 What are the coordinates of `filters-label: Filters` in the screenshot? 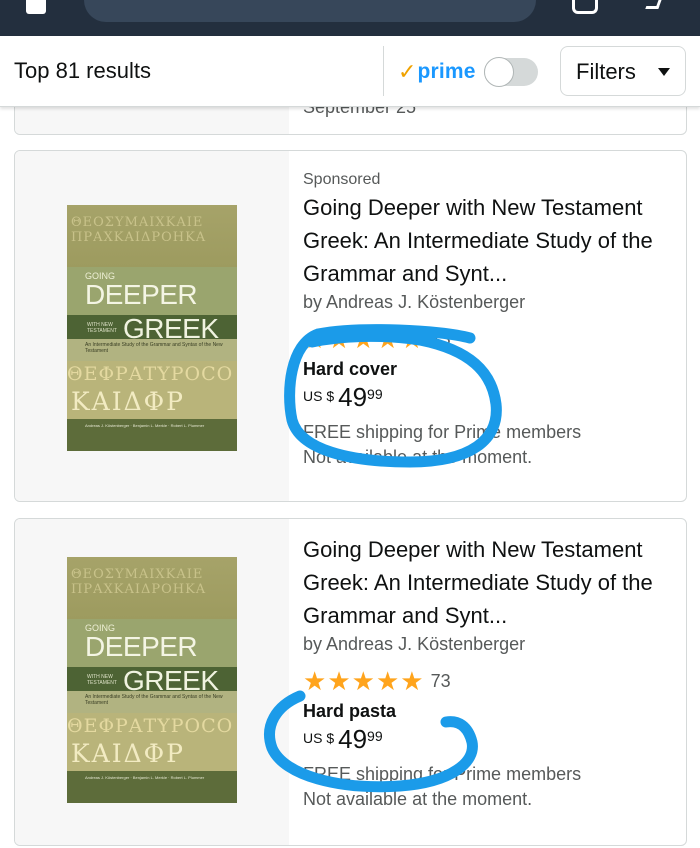 It's located at (606, 71).